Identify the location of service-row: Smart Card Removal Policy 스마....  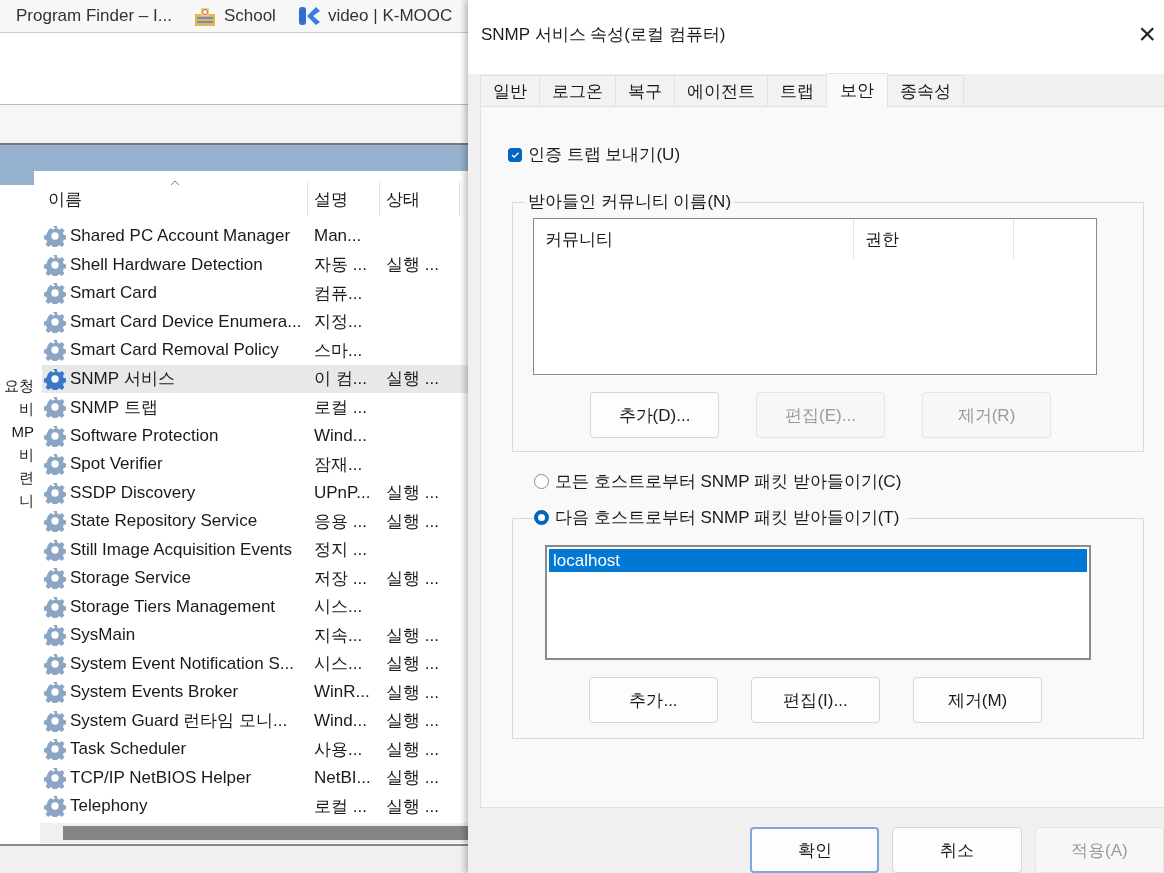
(255, 350).